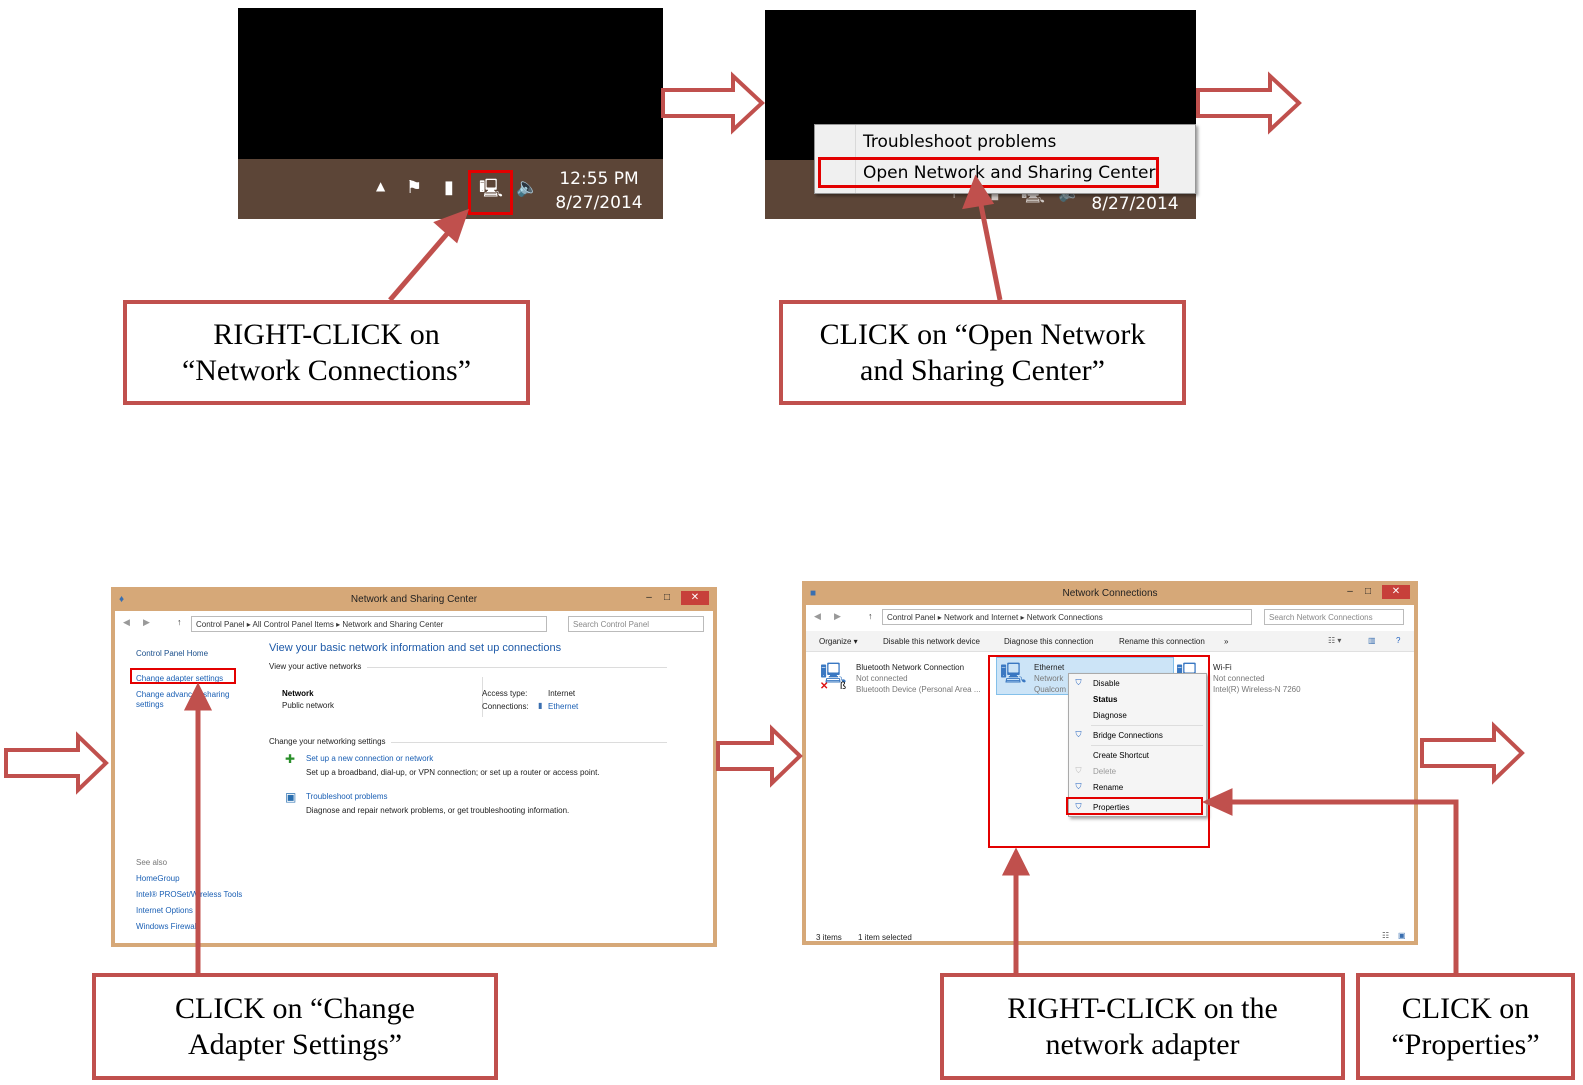 Image resolution: width=1583 pixels, height=1085 pixels. I want to click on sidebar-windows-firewall: Windows Firewall, so click(167, 926).